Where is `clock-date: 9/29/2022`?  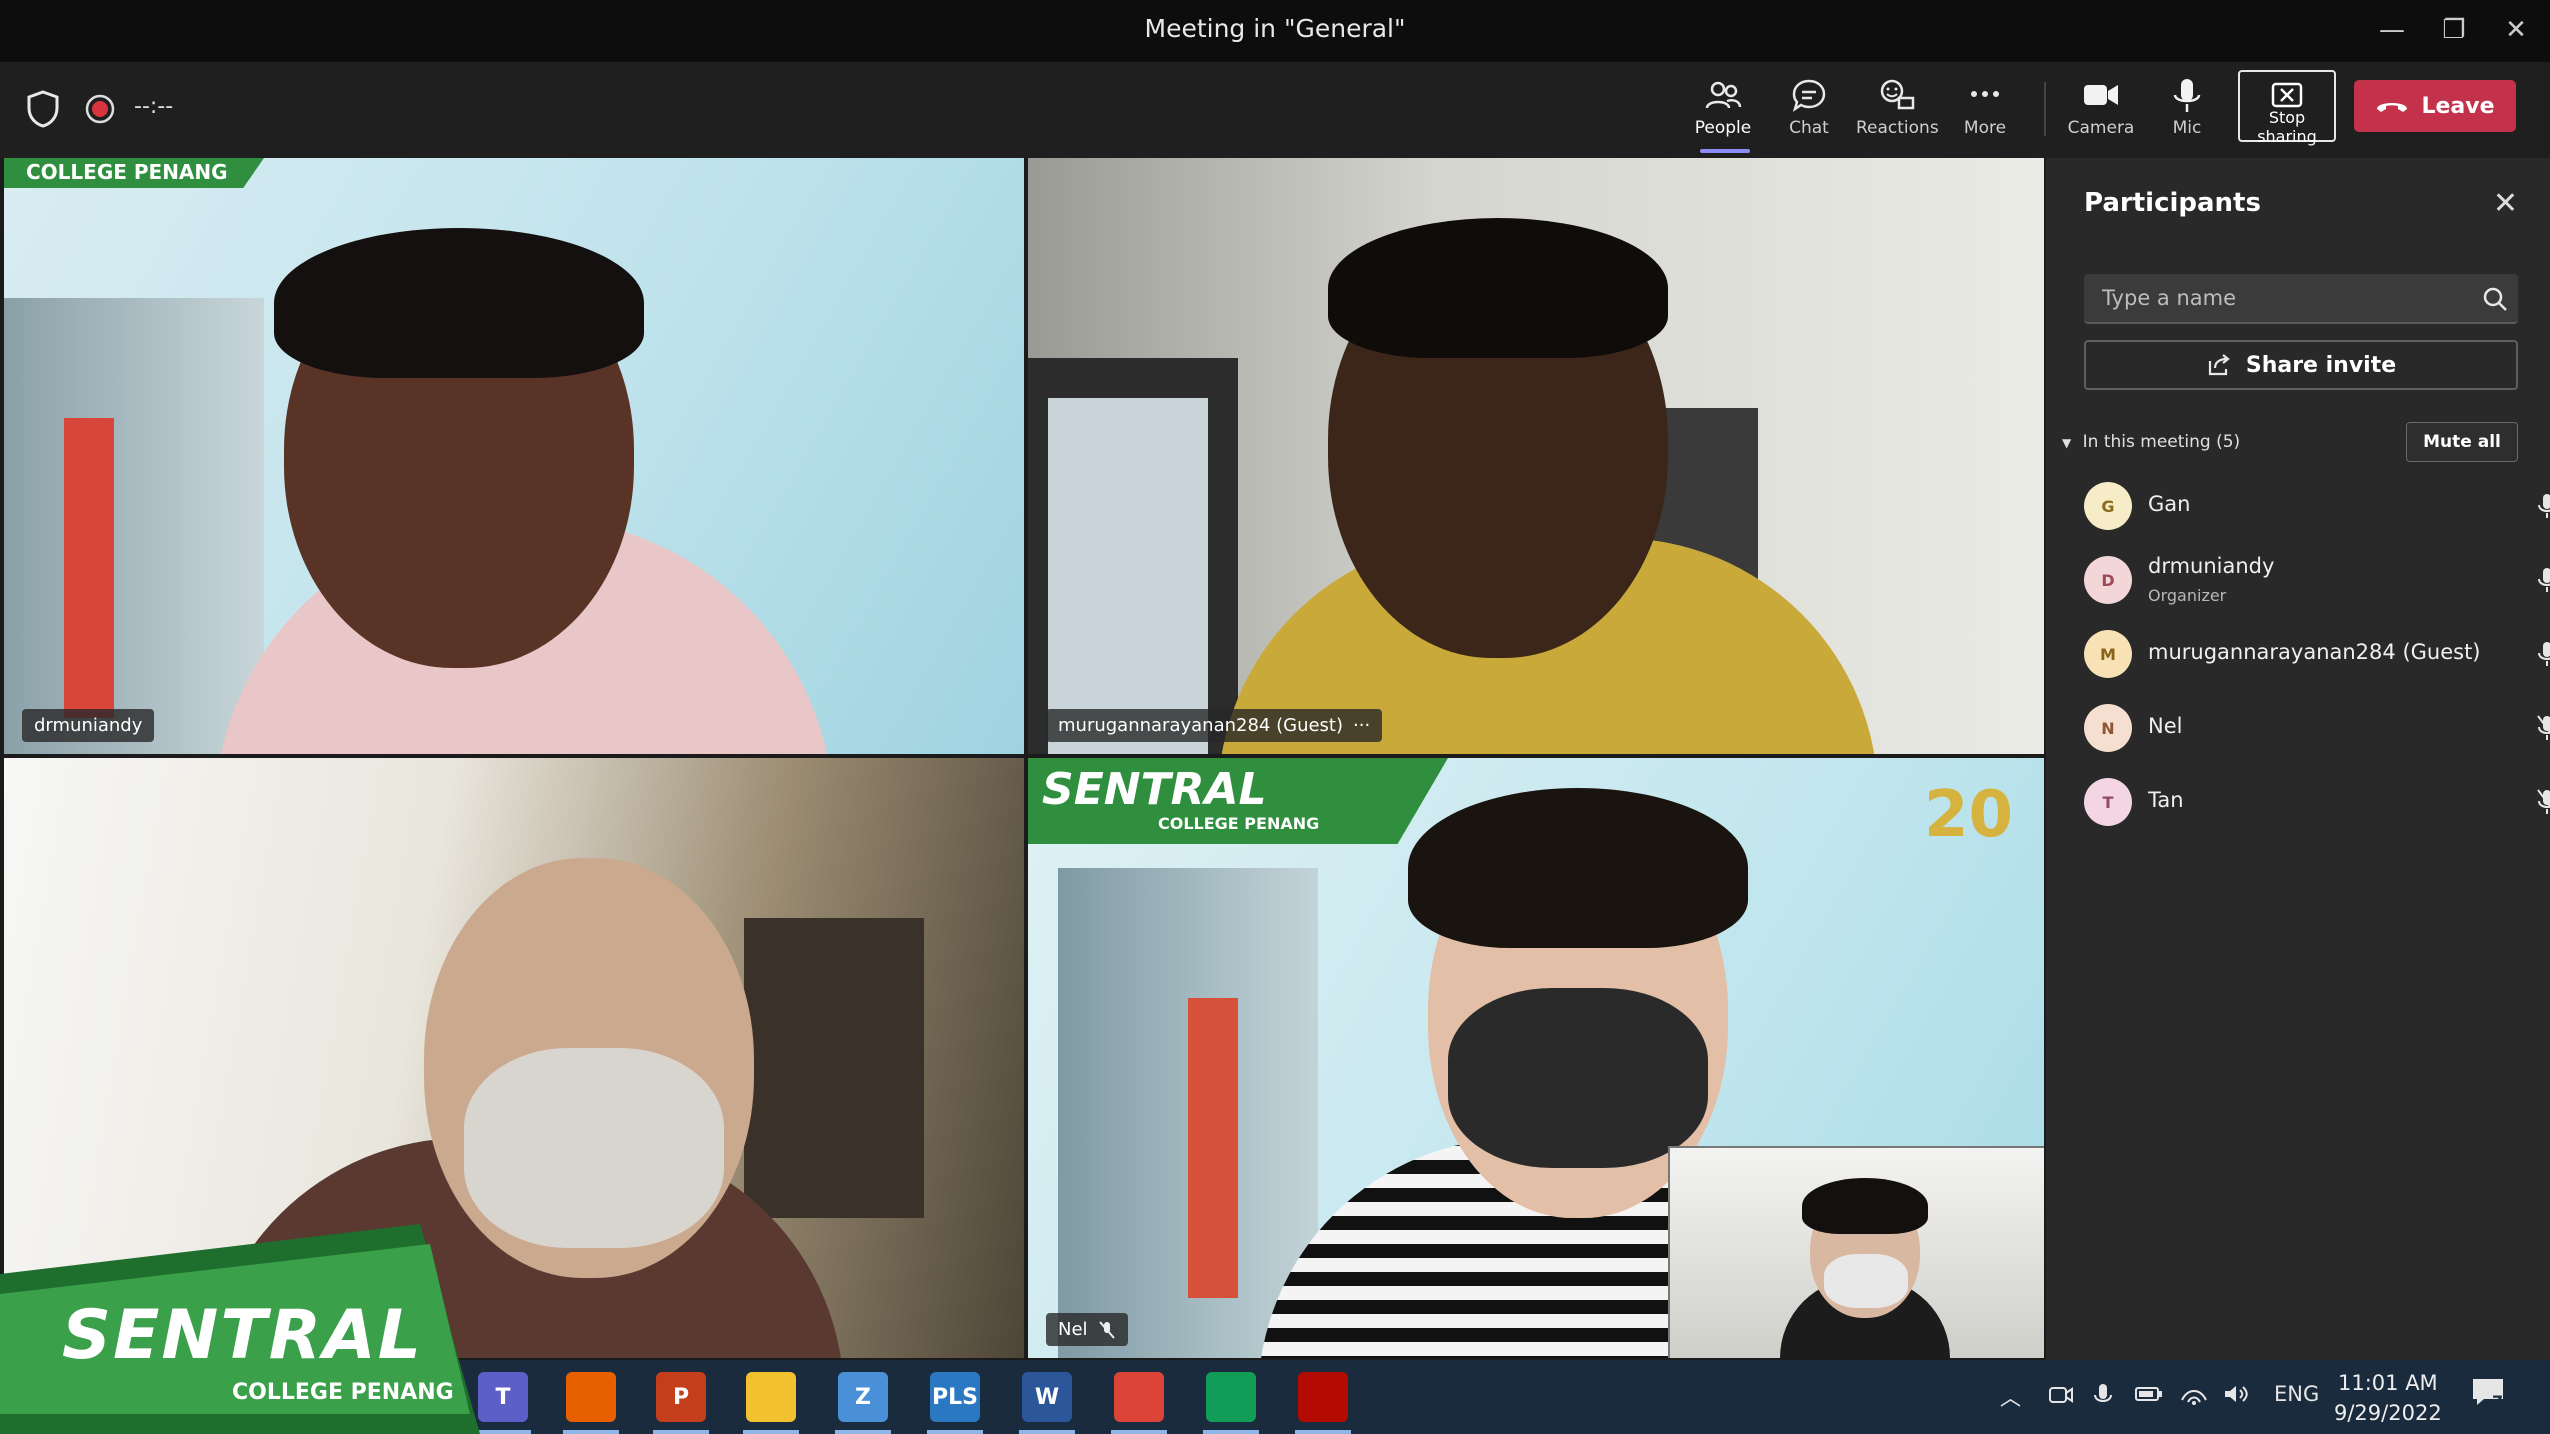
clock-date: 9/29/2022 is located at coordinates (2388, 1413).